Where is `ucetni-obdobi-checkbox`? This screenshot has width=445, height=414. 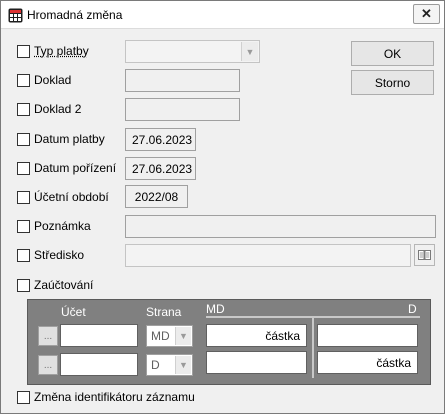
ucetni-obdobi-checkbox is located at coordinates (23, 197).